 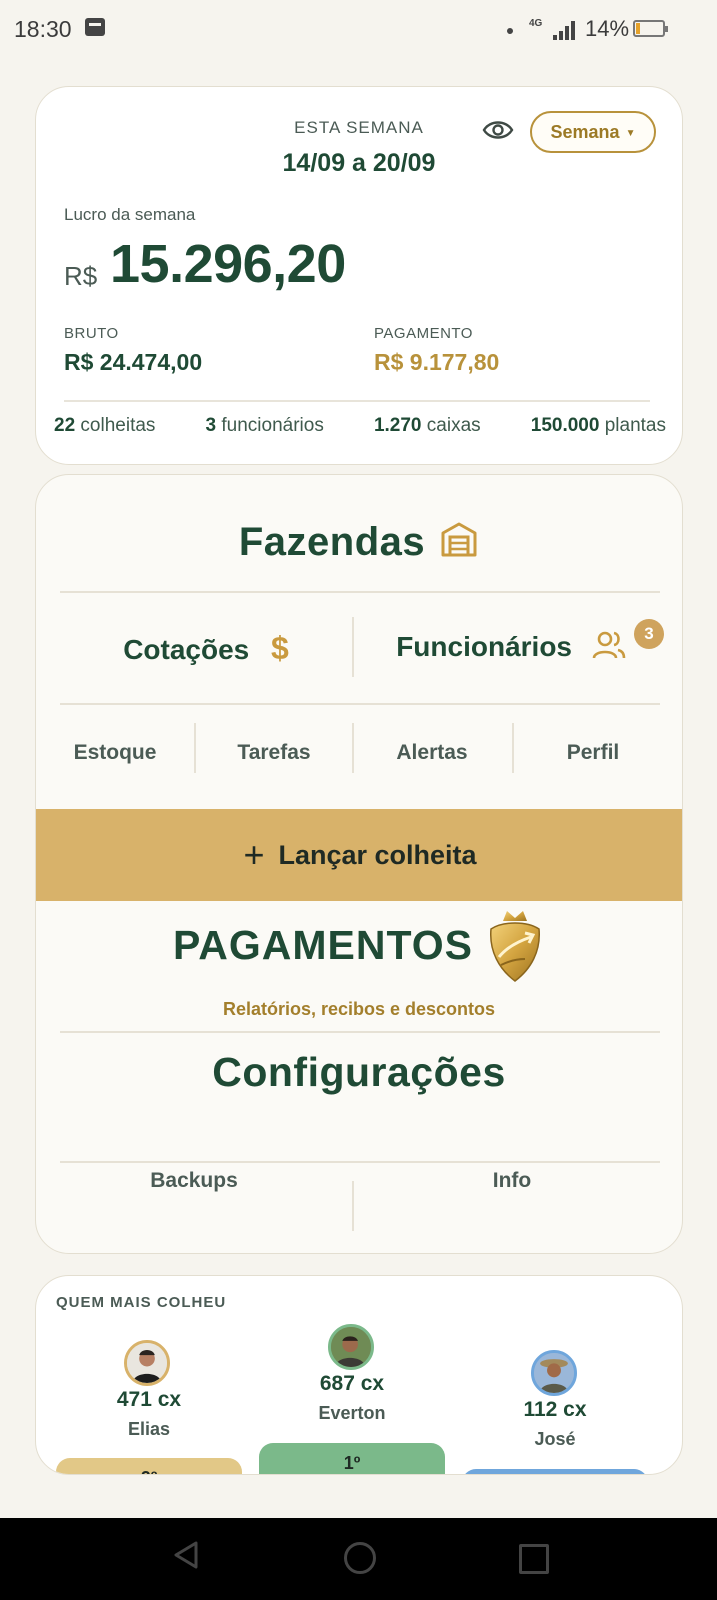 I want to click on employees-badge: 3, so click(x=649, y=634).